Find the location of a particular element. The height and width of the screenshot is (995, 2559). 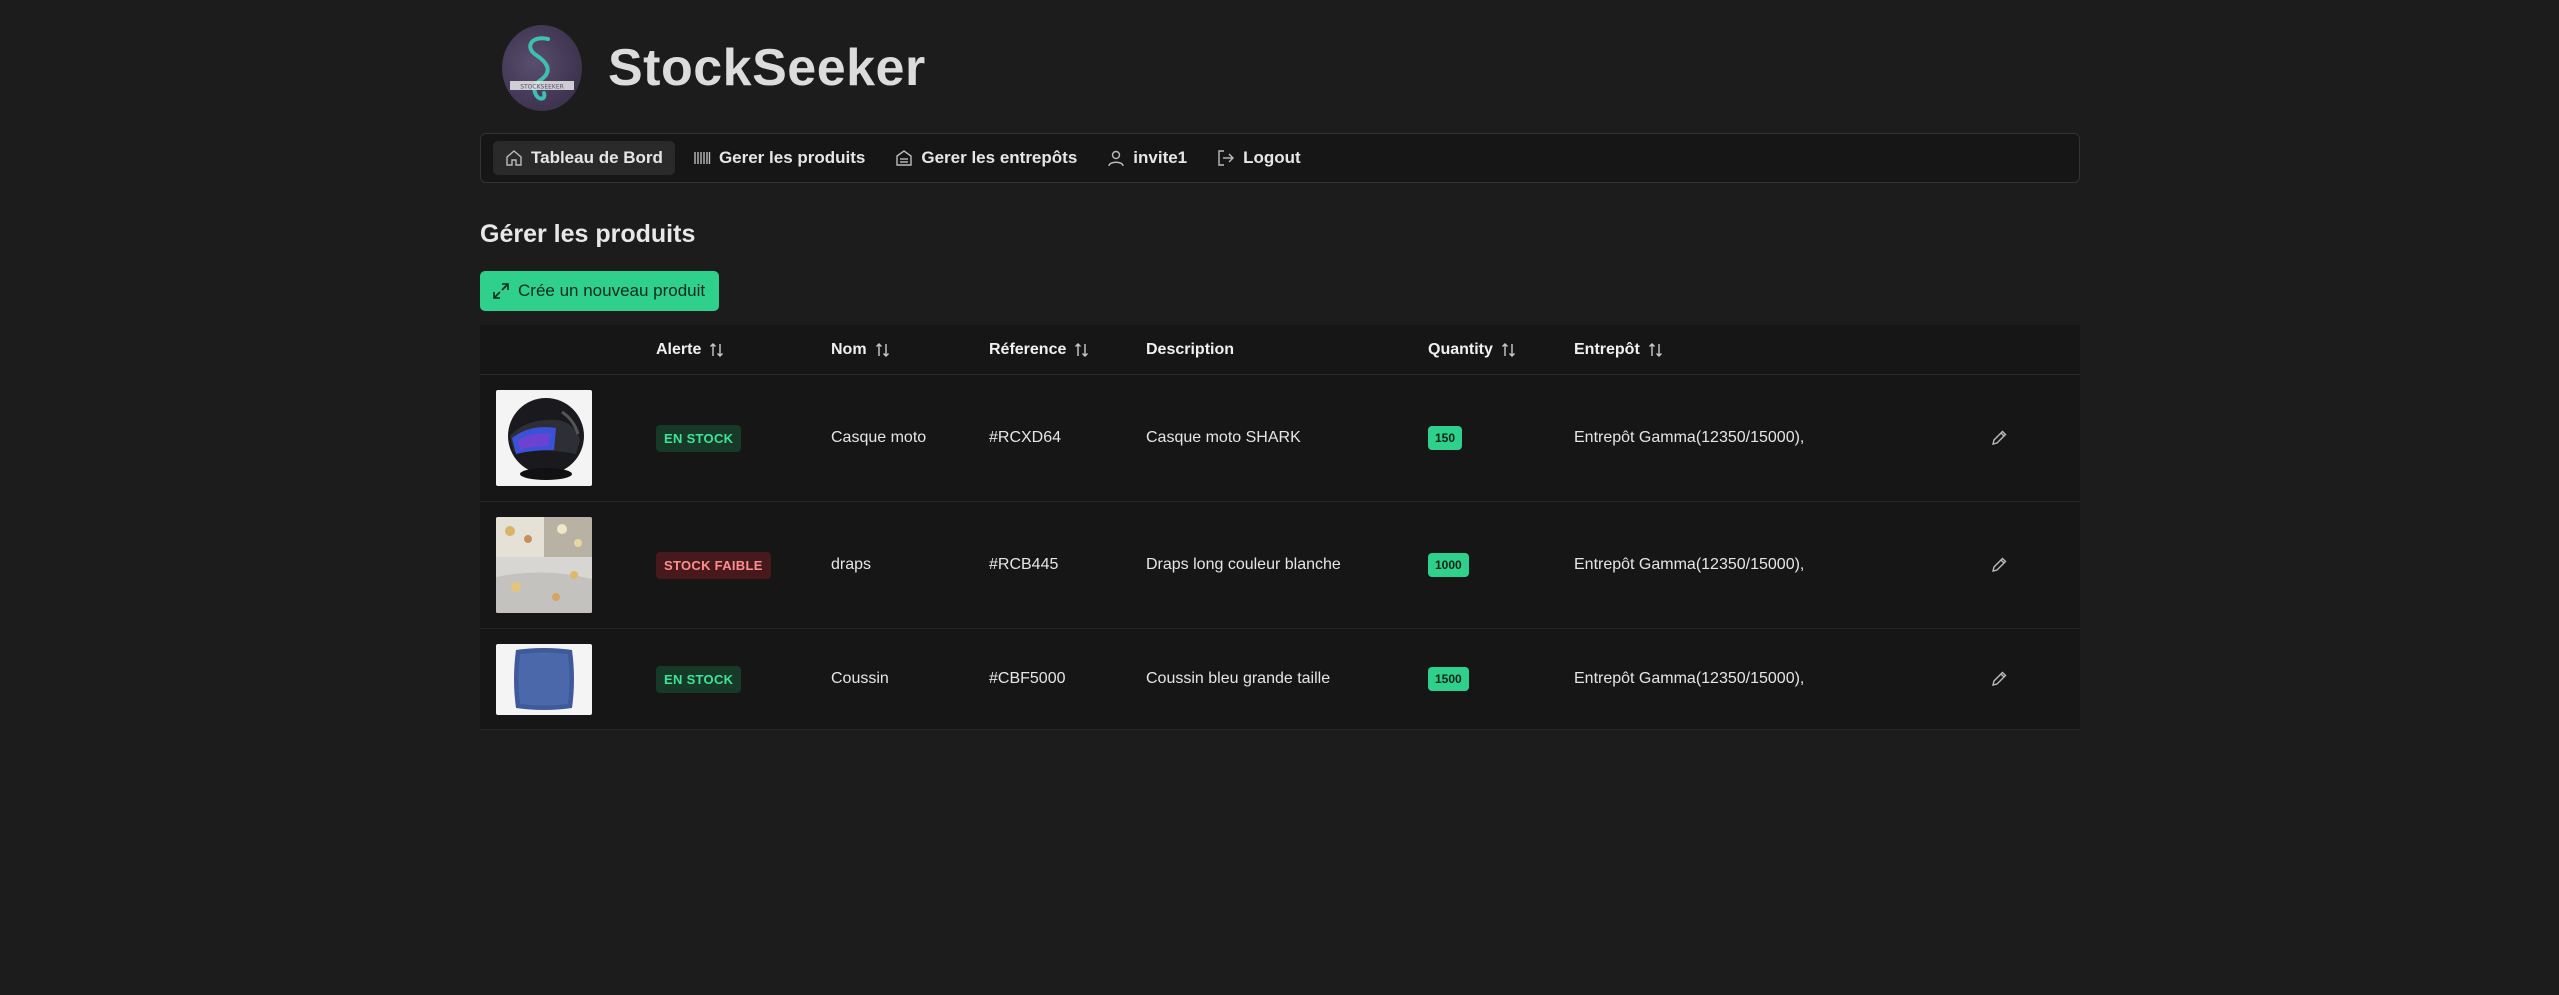

logout-icon is located at coordinates (1226, 158).